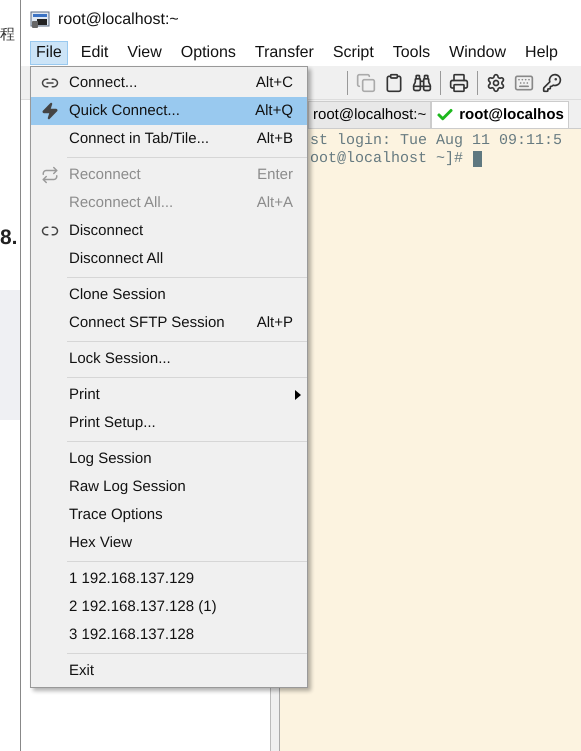 This screenshot has height=751, width=581. Describe the element at coordinates (116, 258) in the screenshot. I see `menu-item-label: Disconnect All` at that location.